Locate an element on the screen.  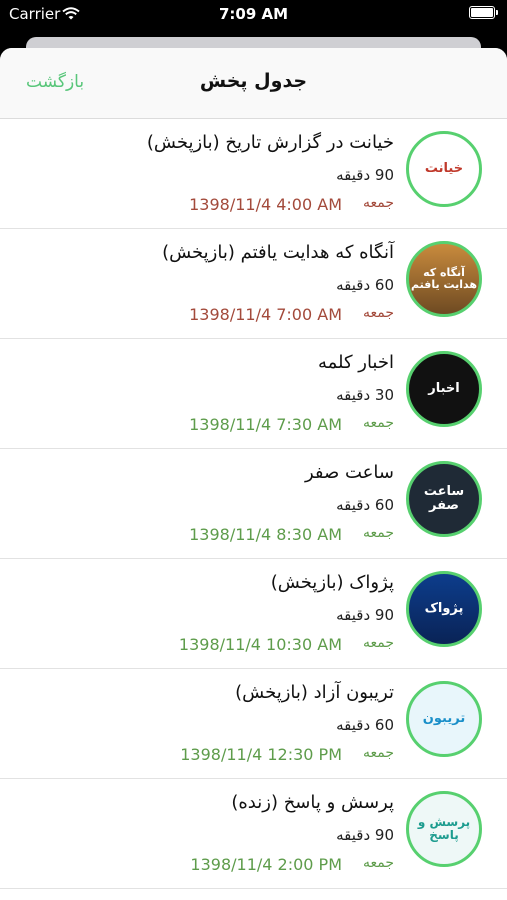
thumbnail-text: خيانت is located at coordinates (444, 168).